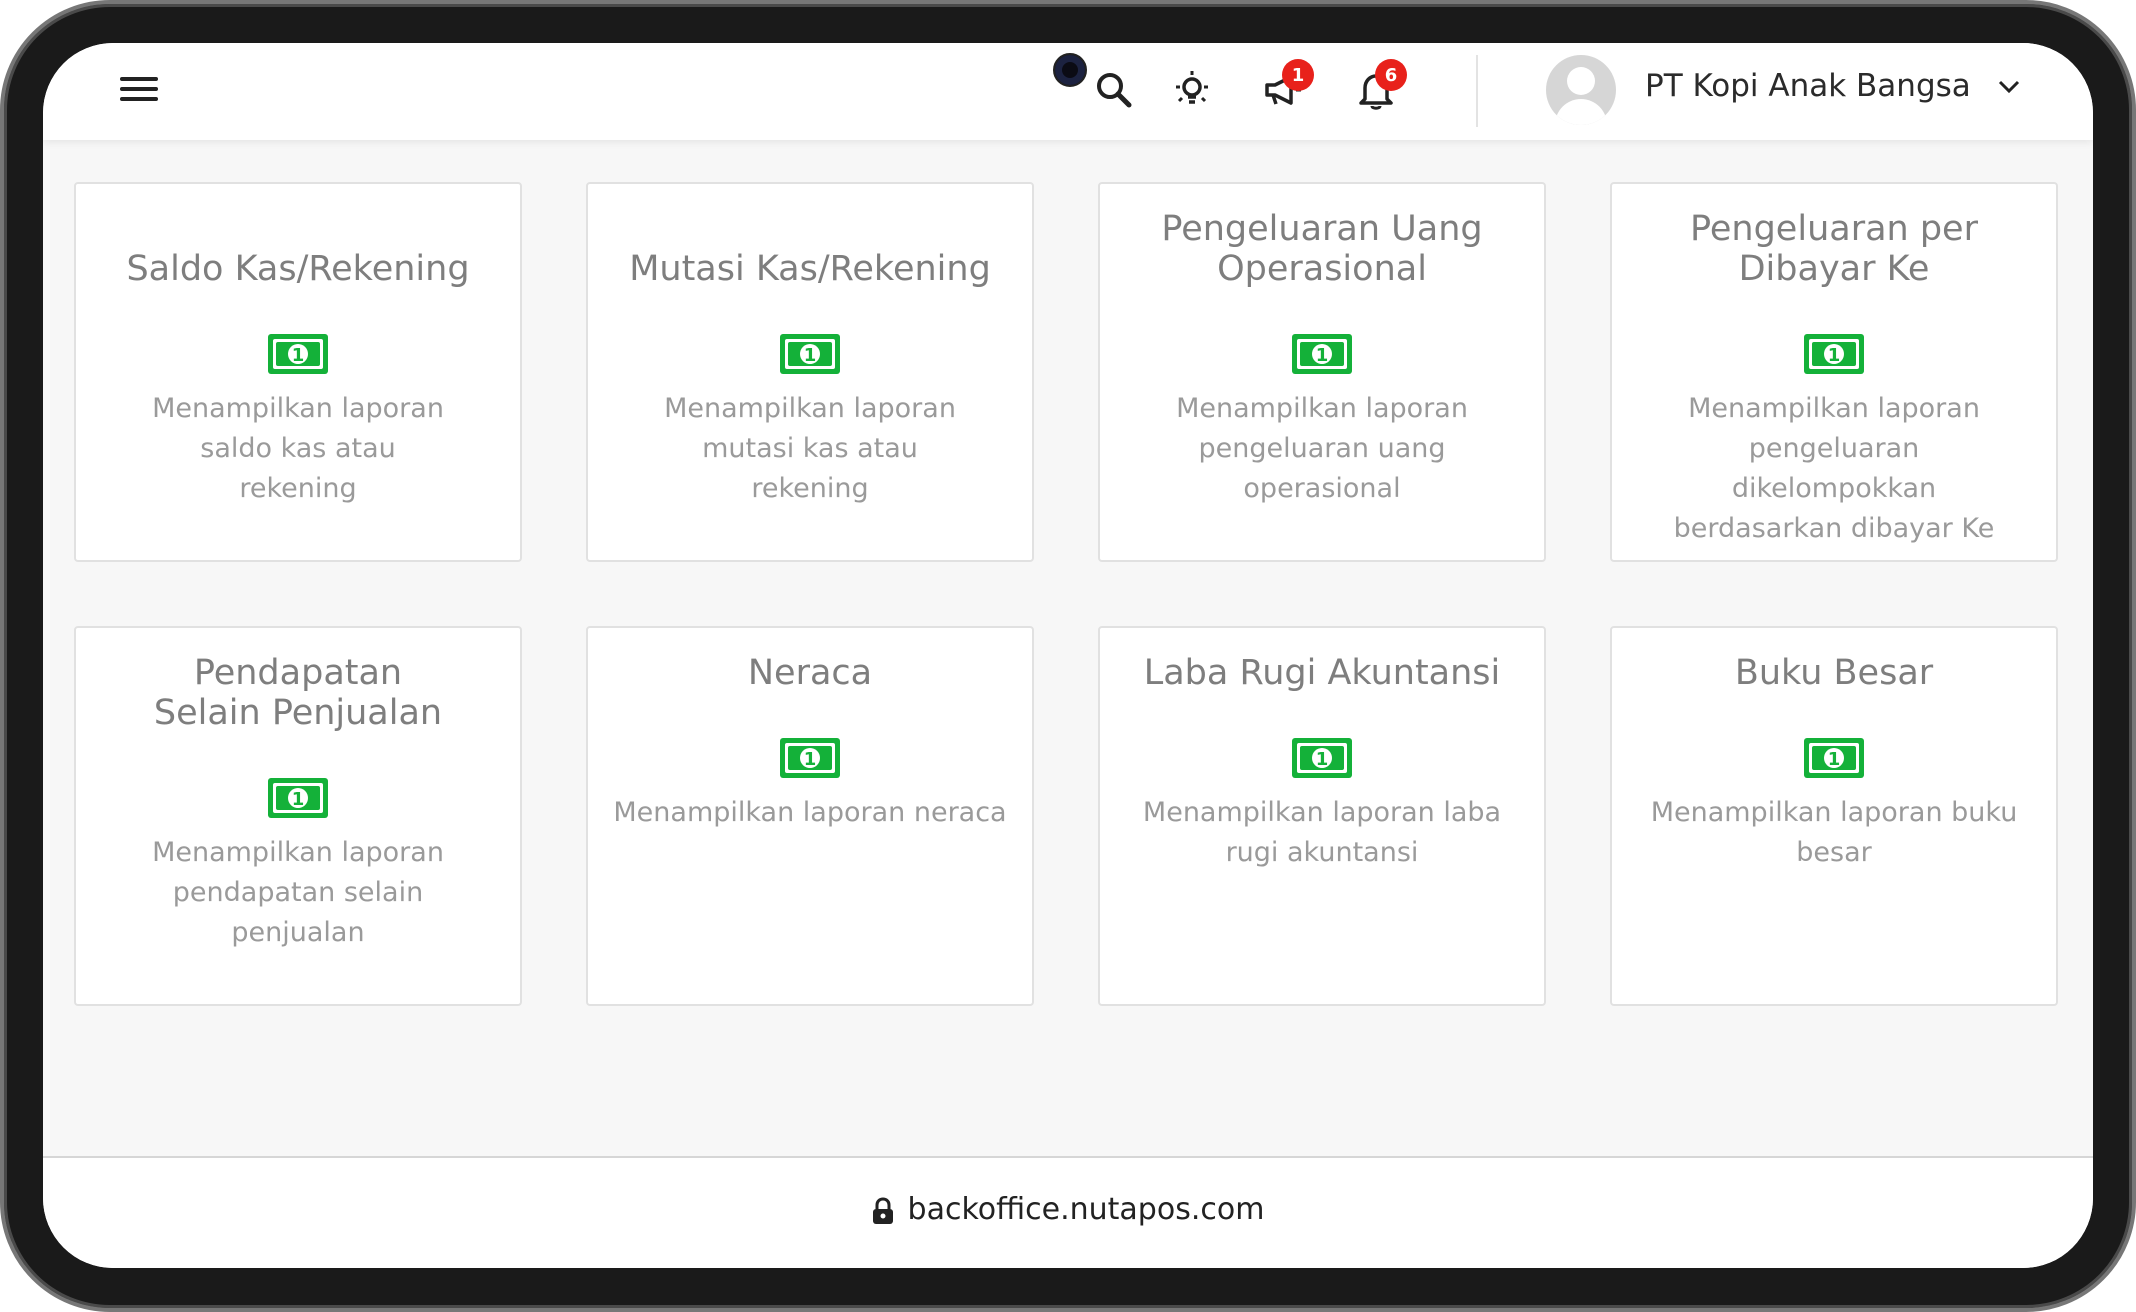 This screenshot has width=2136, height=1312. I want to click on lock-icon, so click(882, 1210).